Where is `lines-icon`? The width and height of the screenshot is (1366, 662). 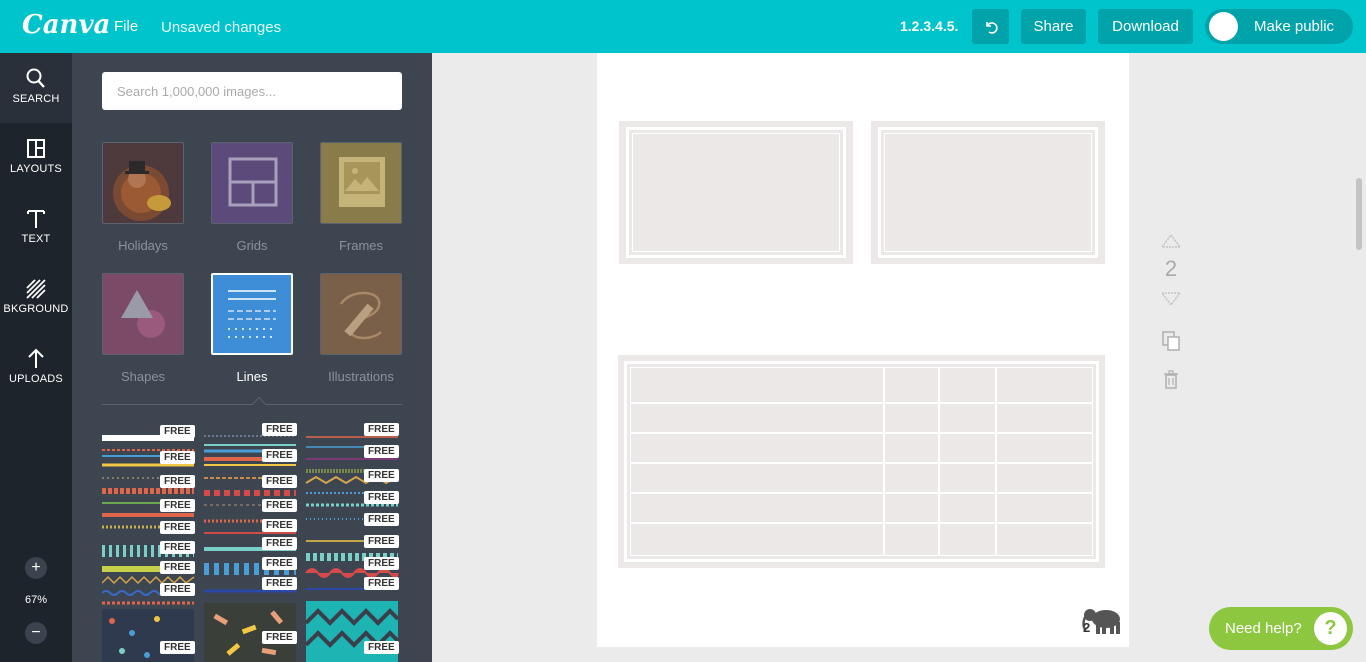
lines-icon is located at coordinates (252, 314).